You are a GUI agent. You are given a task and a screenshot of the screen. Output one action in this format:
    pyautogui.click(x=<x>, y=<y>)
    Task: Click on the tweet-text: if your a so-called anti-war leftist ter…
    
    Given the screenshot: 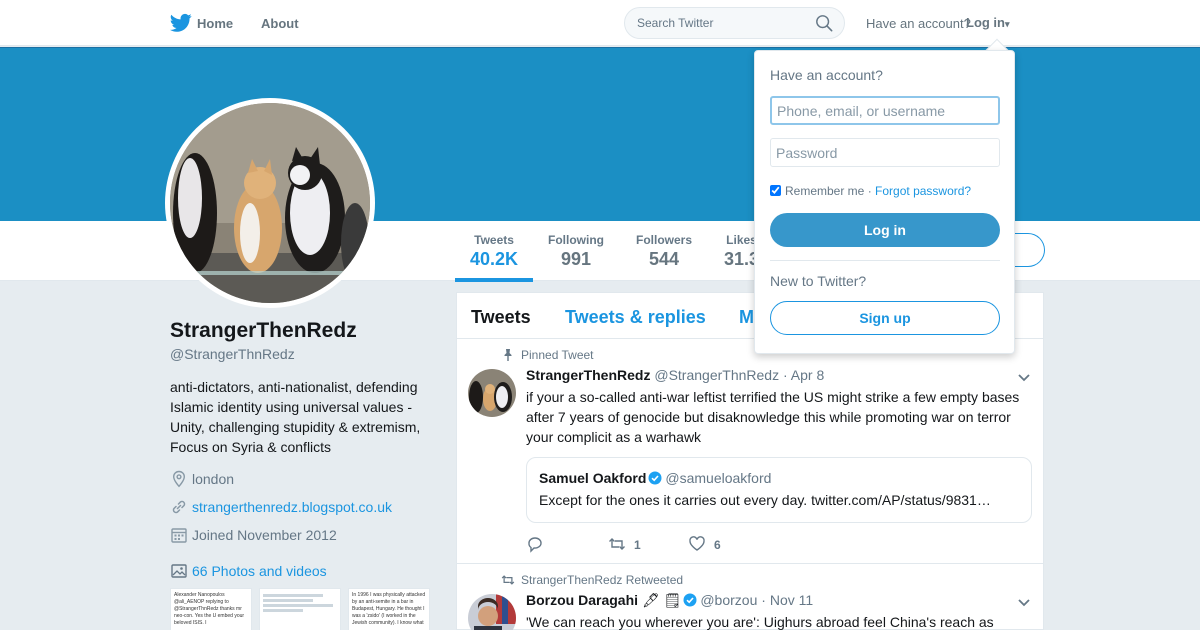 What is the action you would take?
    pyautogui.click(x=773, y=417)
    